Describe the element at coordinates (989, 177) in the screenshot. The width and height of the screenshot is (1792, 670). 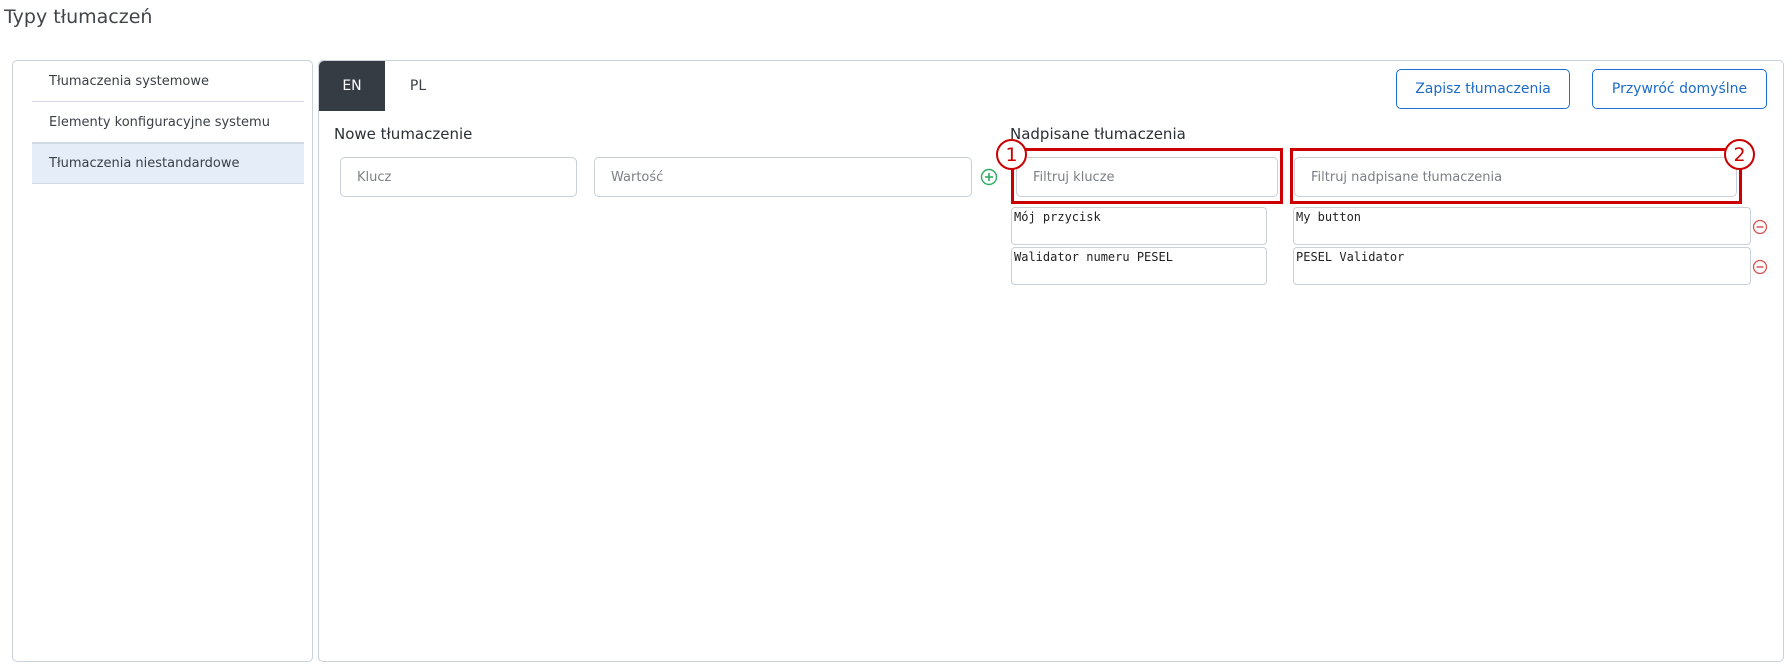
I see `plus-circle-icon` at that location.